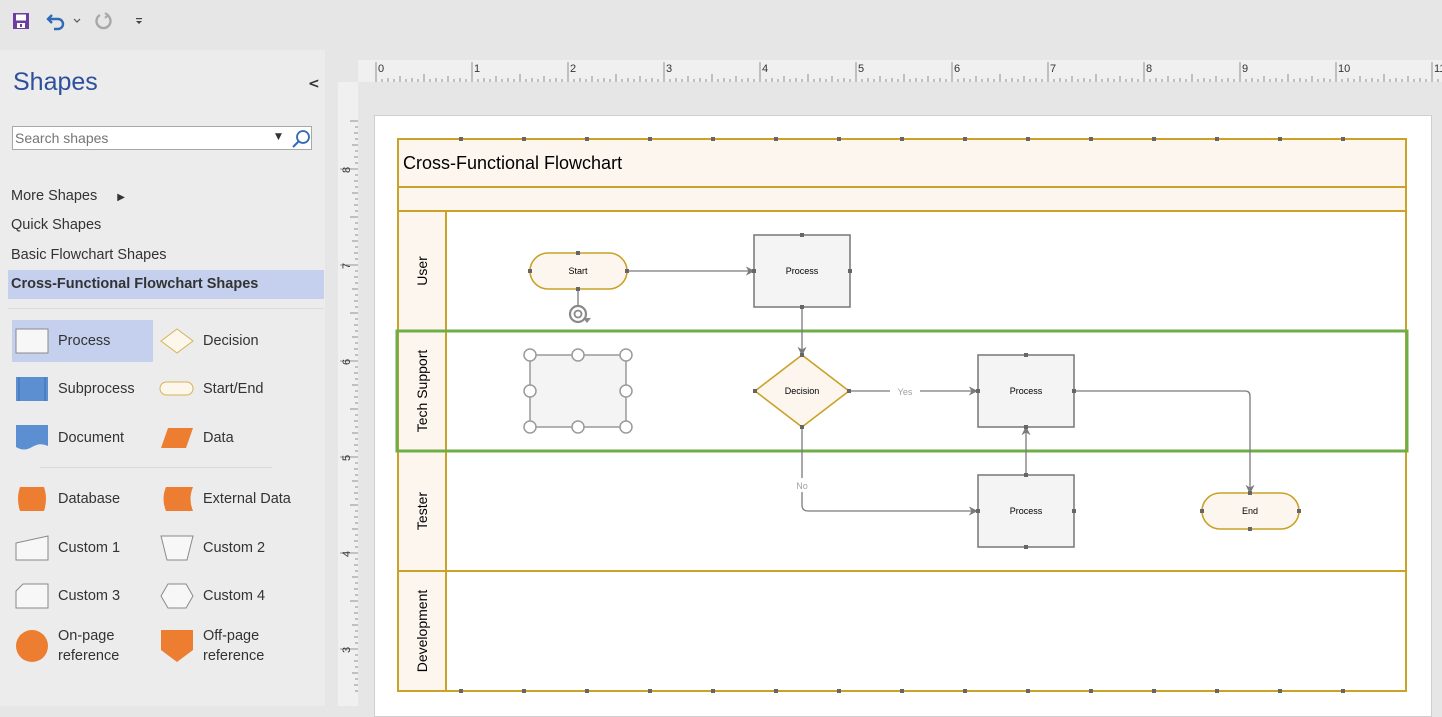 This screenshot has width=1442, height=717. Describe the element at coordinates (177, 438) in the screenshot. I see `data-shape-icon` at that location.